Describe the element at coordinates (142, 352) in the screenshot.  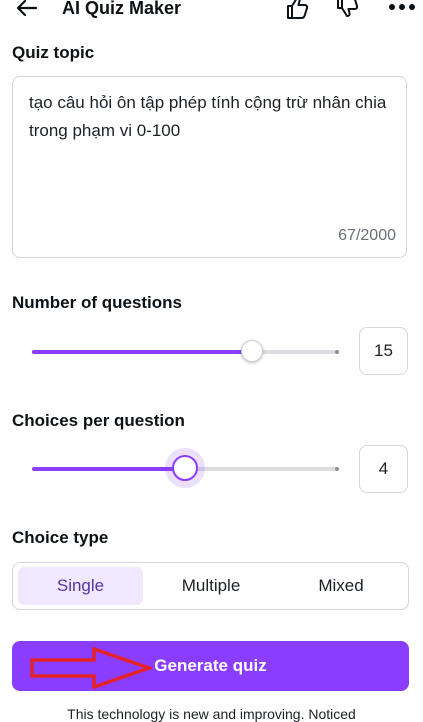
I see `number-of-questions-slider-fill` at that location.